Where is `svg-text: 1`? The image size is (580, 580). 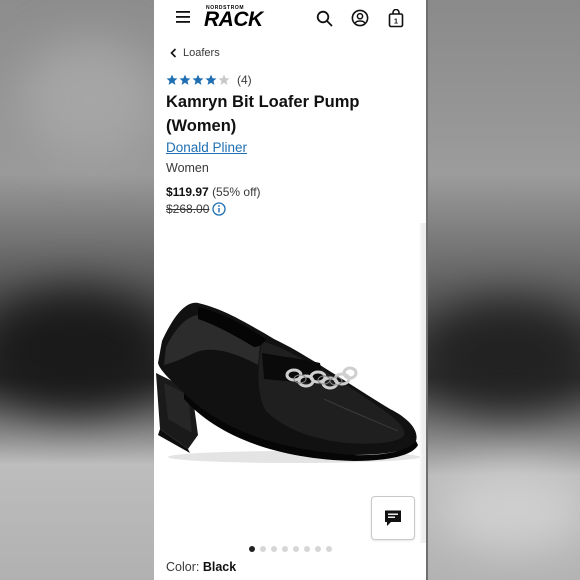
svg-text: 1 is located at coordinates (396, 20).